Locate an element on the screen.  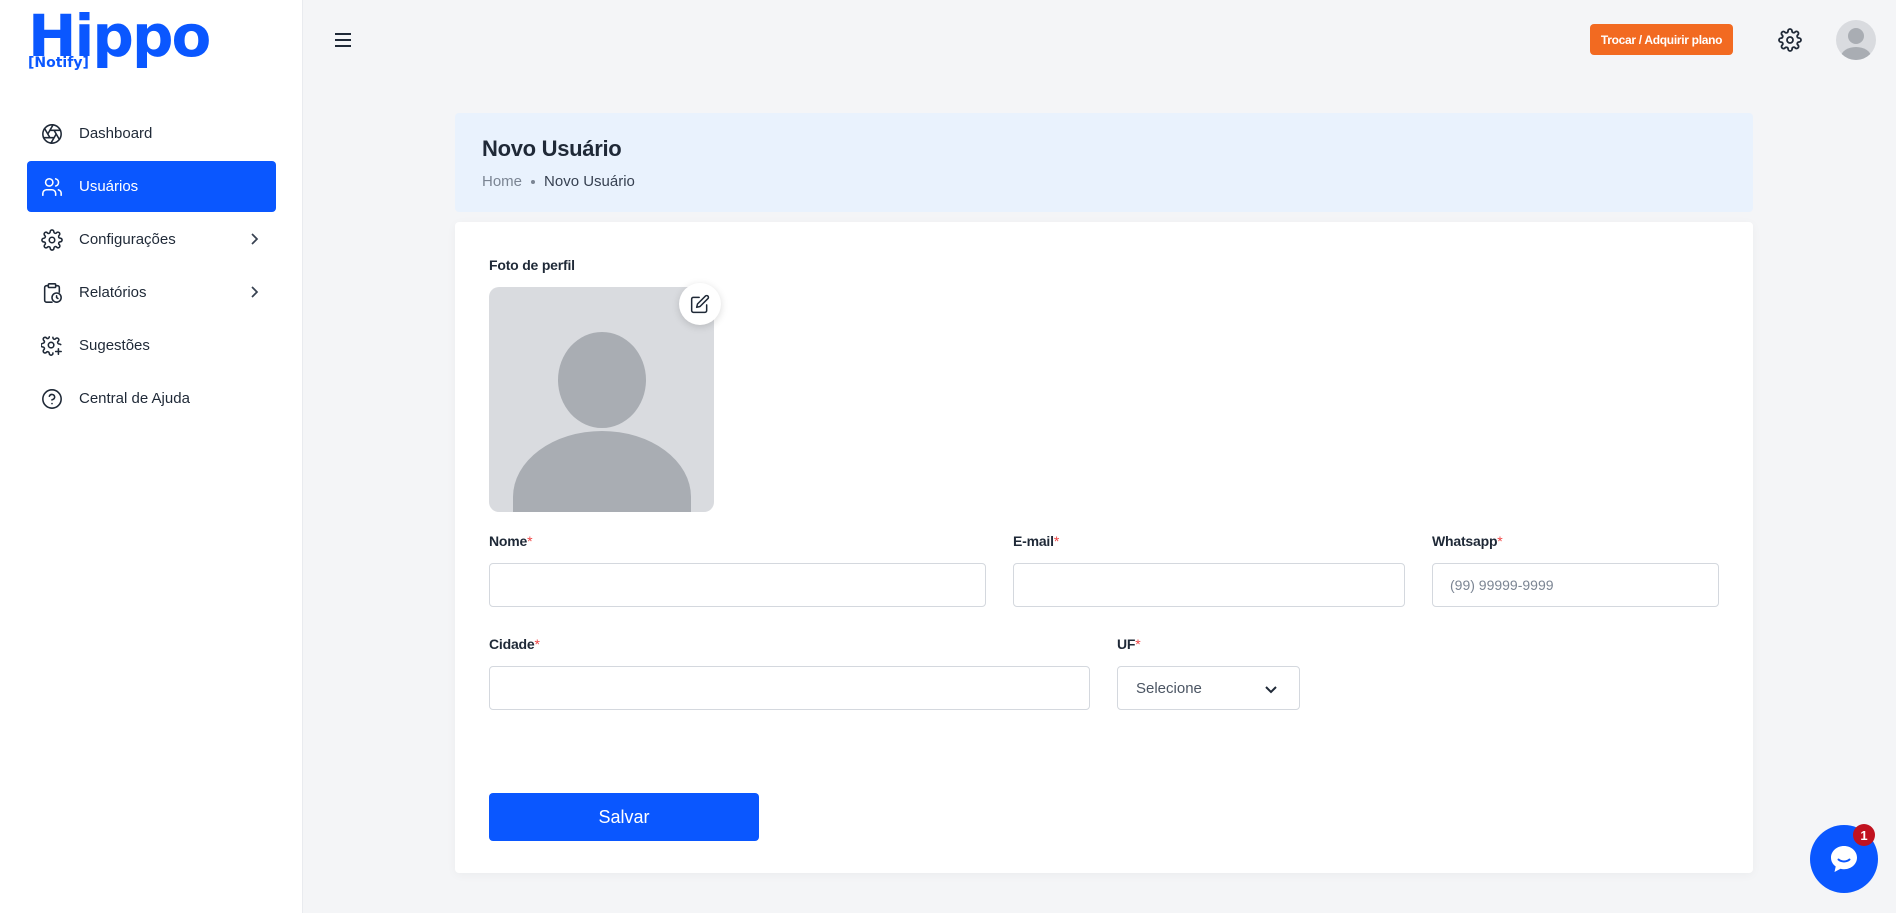
uf-selected-value: Selecione is located at coordinates (1169, 688).